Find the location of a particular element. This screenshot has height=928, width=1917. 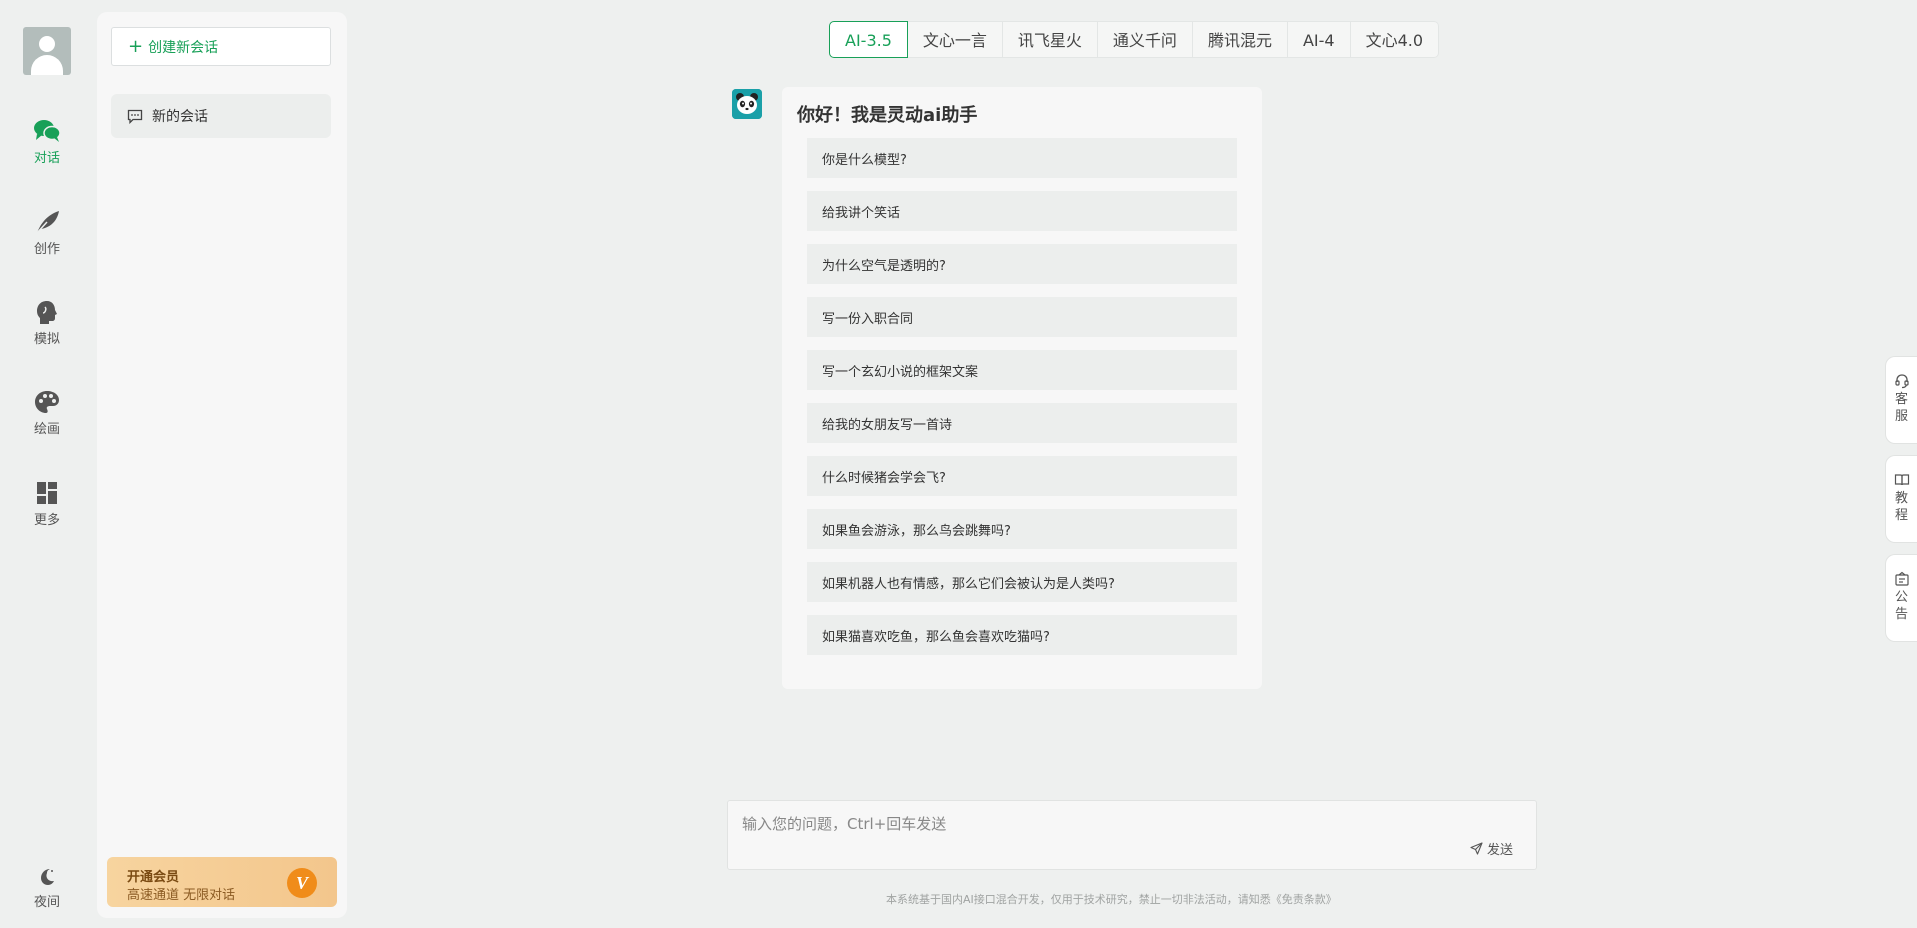

rail-item-chat: 对话 is located at coordinates (47, 142).